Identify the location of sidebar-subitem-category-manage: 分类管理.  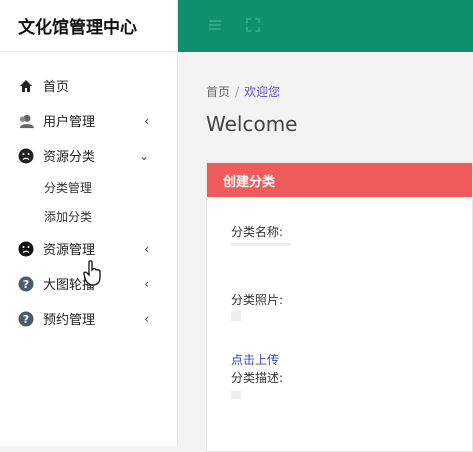
(88, 187).